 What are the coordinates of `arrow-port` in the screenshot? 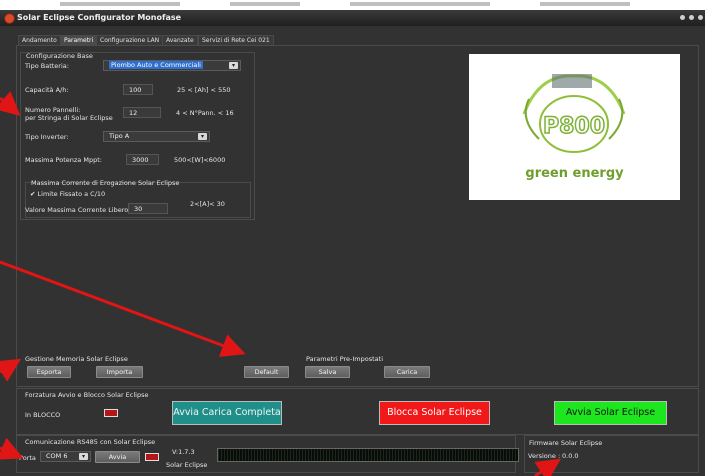 It's located at (12, 448).